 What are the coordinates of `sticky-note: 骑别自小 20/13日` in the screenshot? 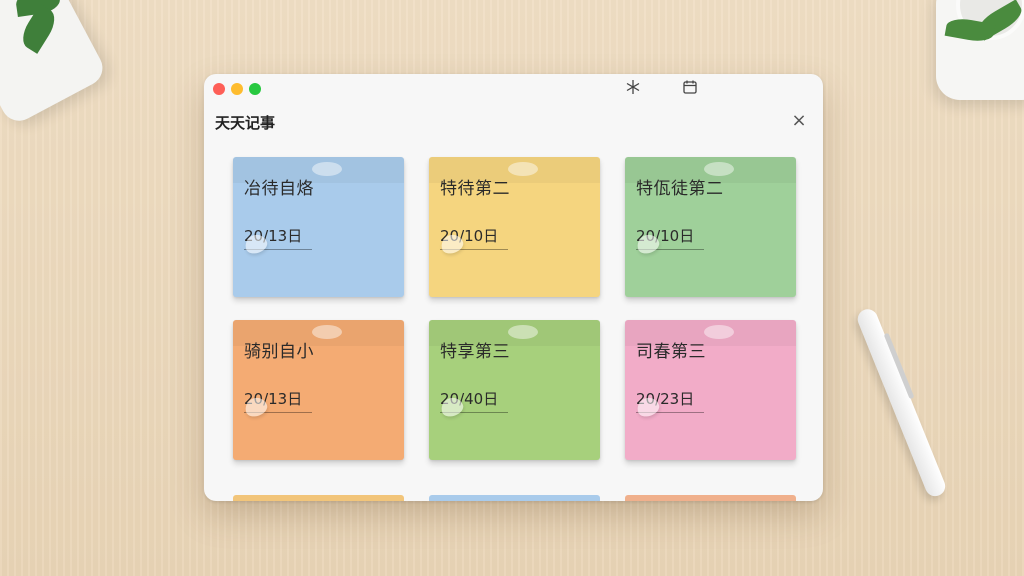 It's located at (318, 390).